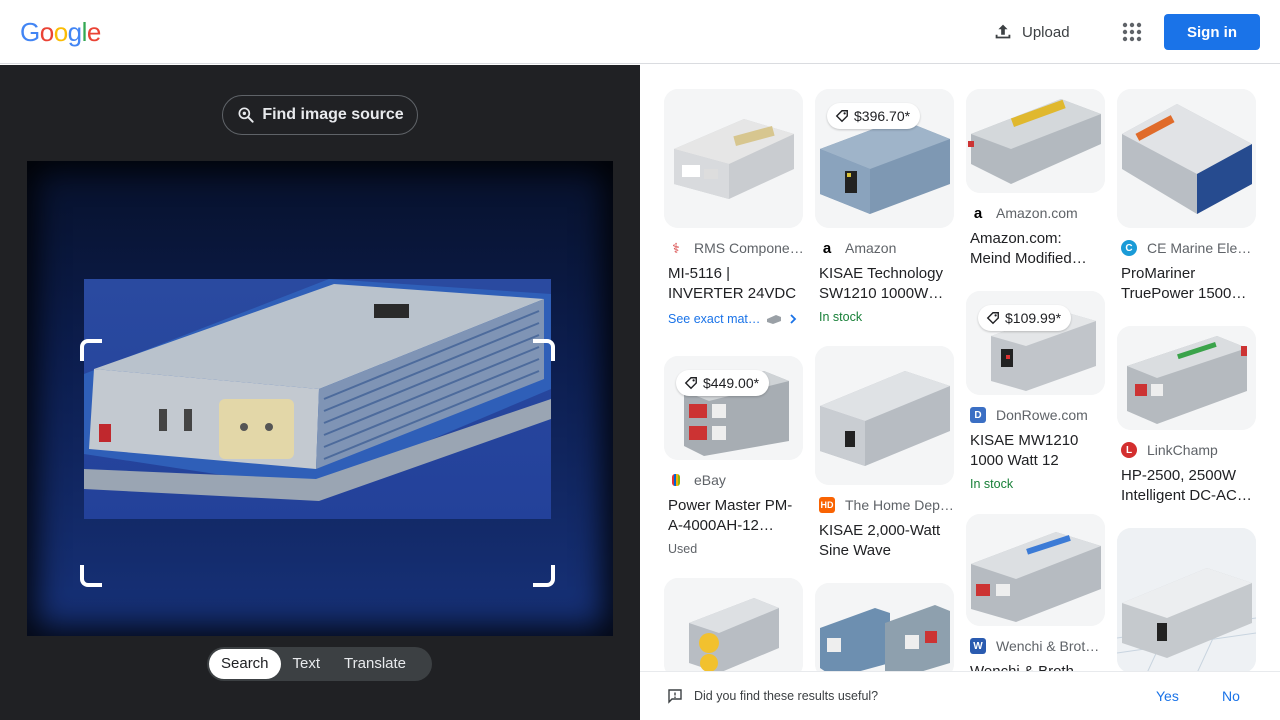 The width and height of the screenshot is (1280, 720). I want to click on apps-grid-icon, so click(1132, 32).